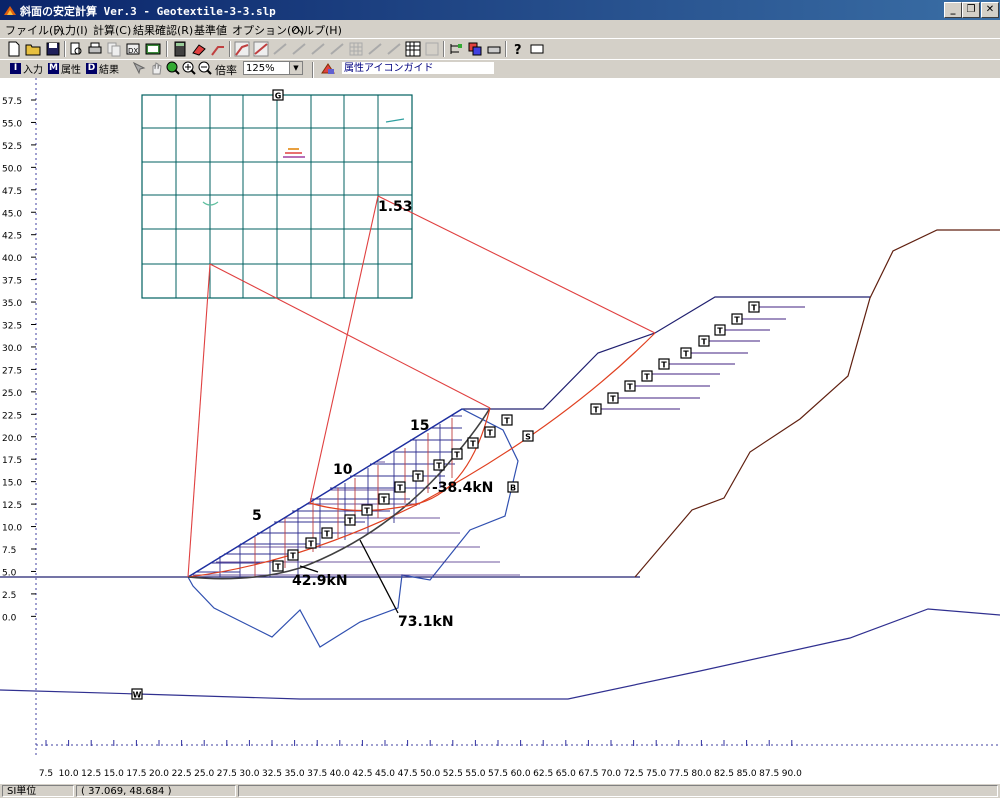 The image size is (1000, 798). What do you see at coordinates (71, 30) in the screenshot?
I see `menu-input: 入力(I)` at bounding box center [71, 30].